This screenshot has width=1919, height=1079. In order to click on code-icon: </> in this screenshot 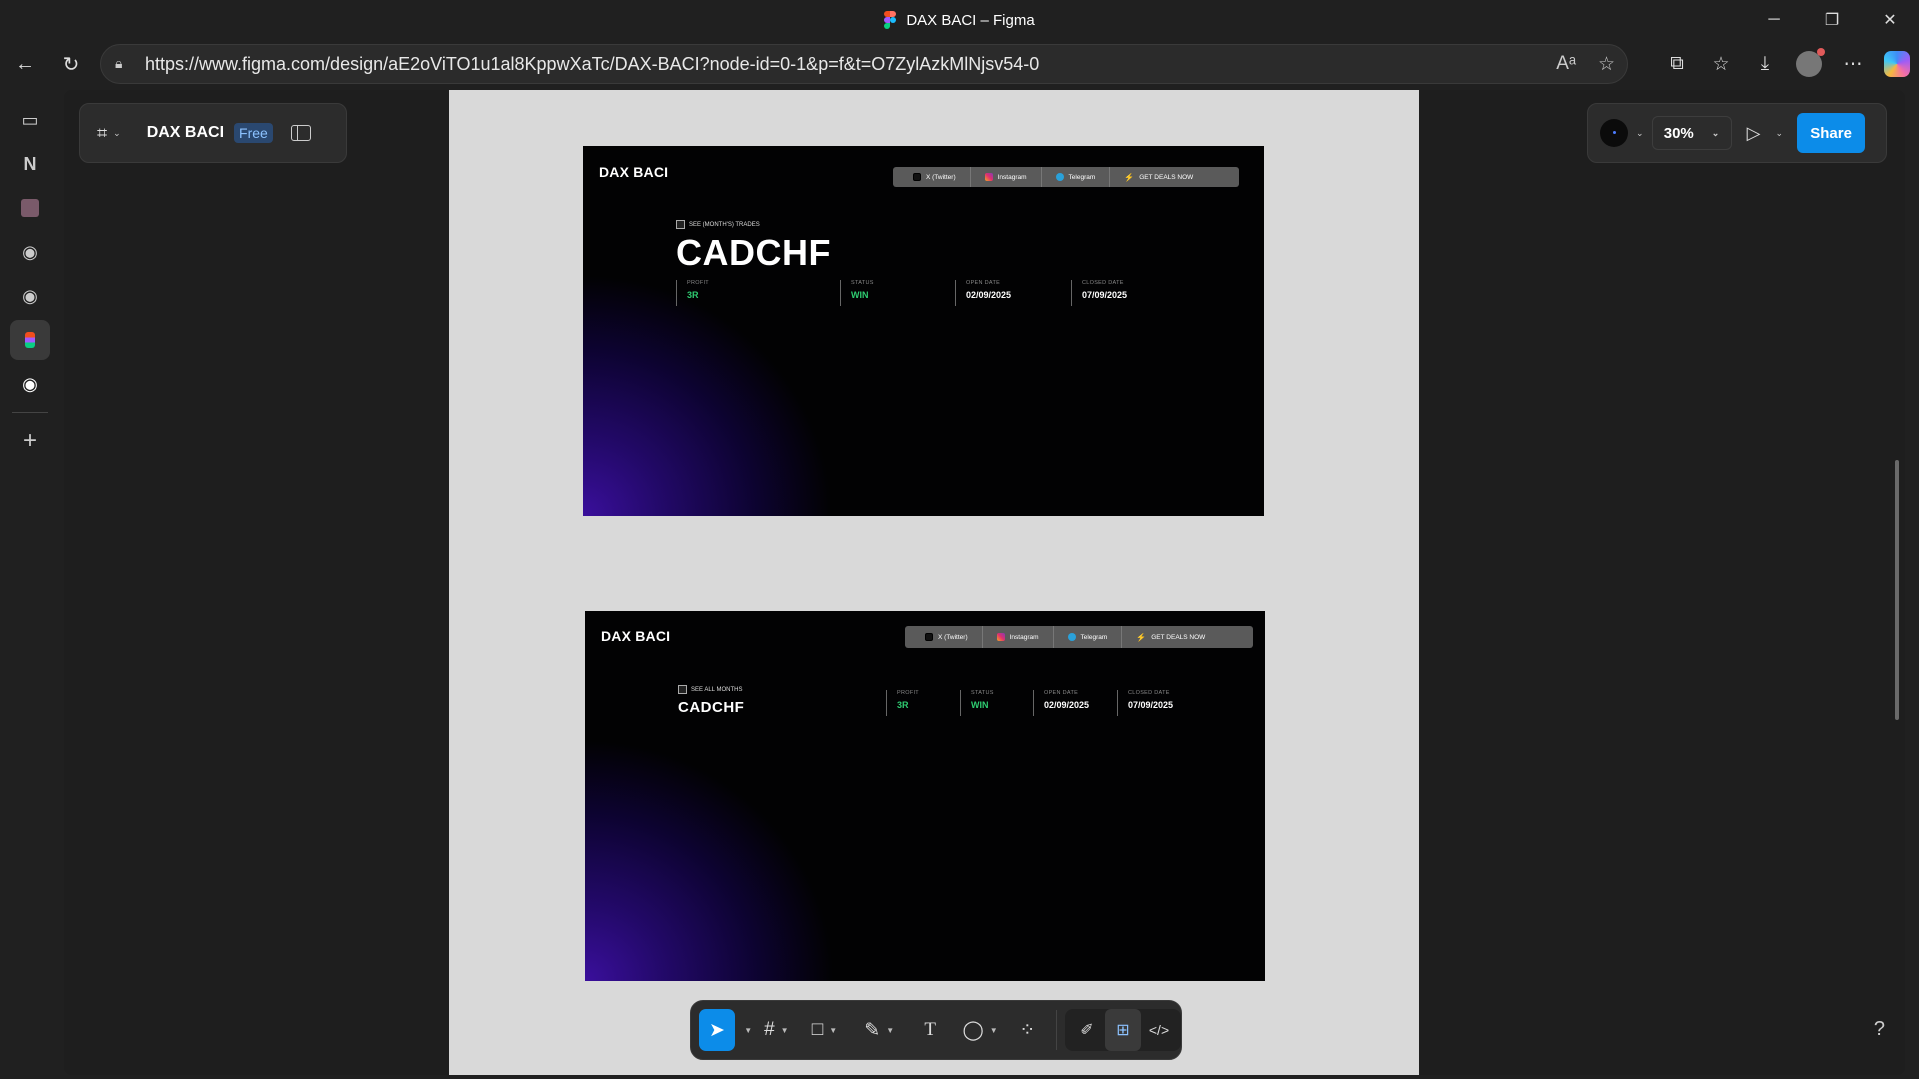, I will do `click(1159, 1030)`.